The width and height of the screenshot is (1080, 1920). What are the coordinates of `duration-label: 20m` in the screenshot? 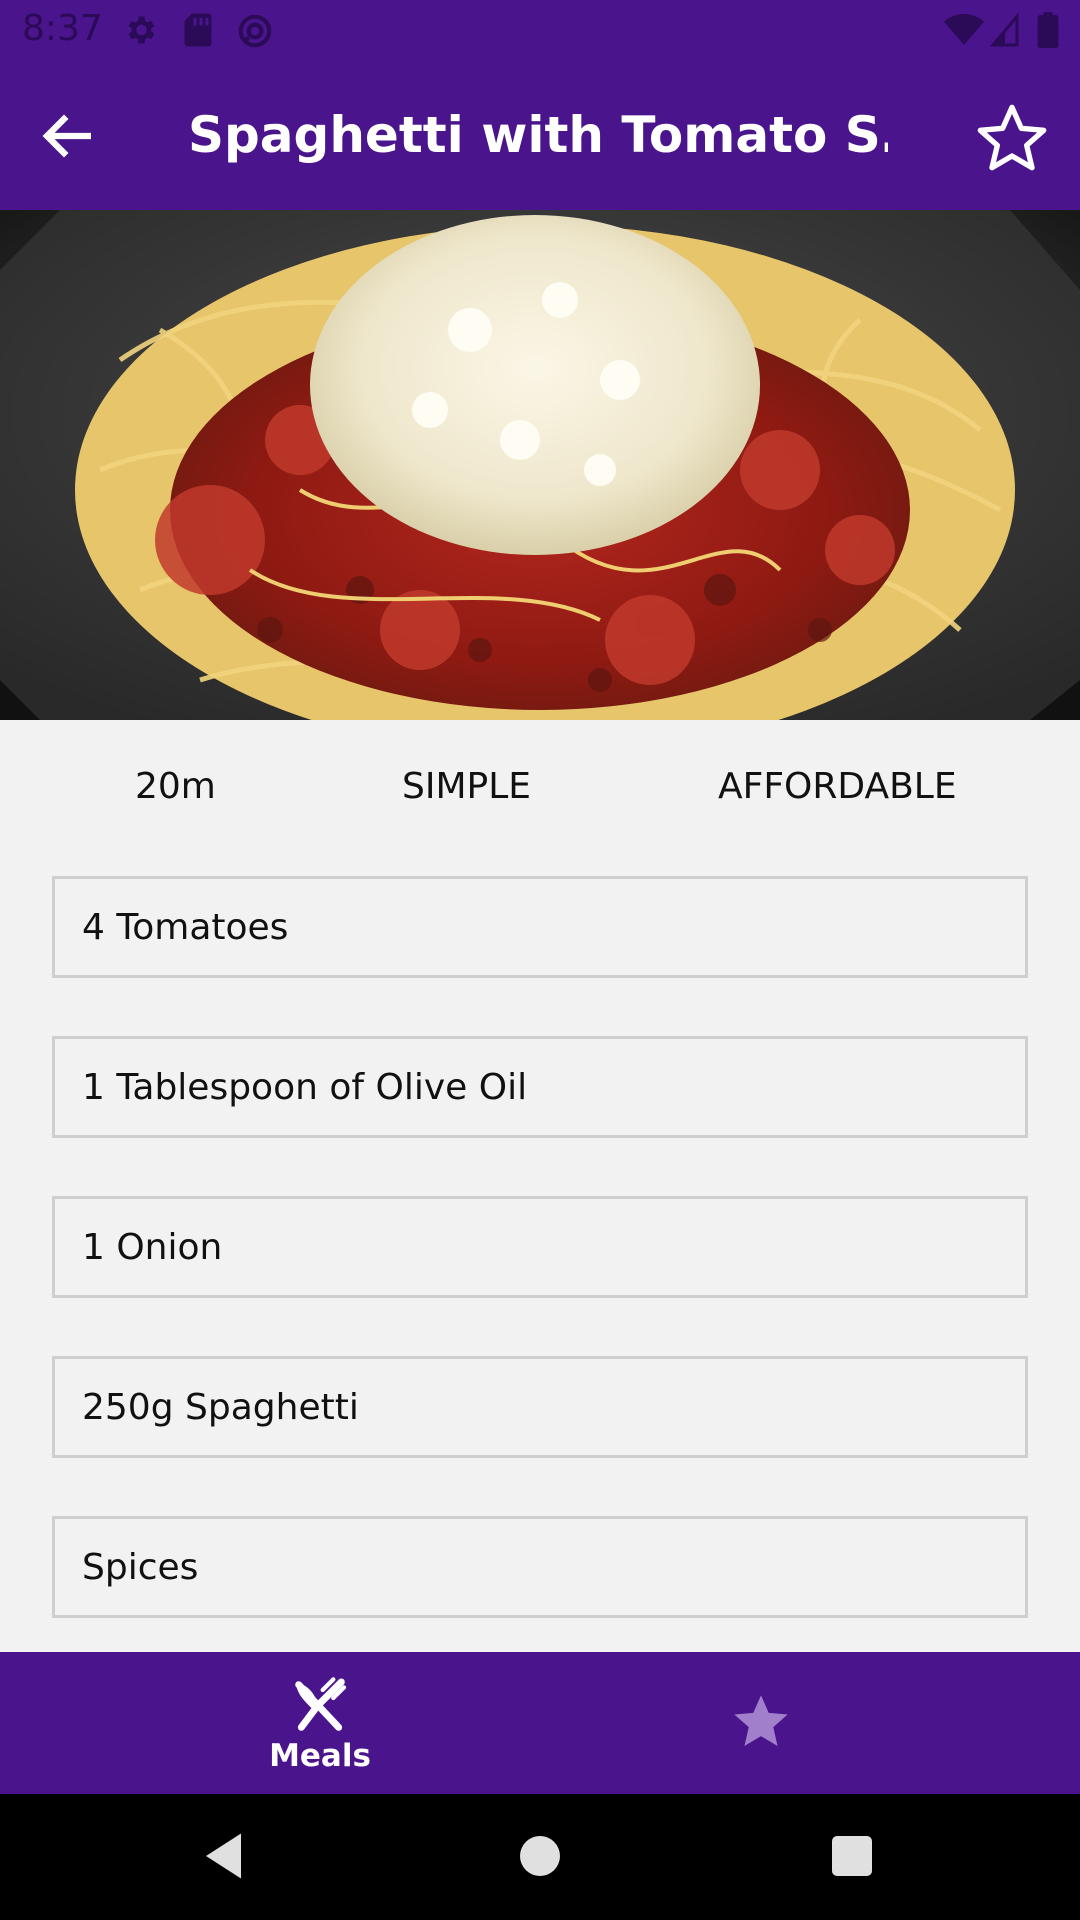 It's located at (175, 786).